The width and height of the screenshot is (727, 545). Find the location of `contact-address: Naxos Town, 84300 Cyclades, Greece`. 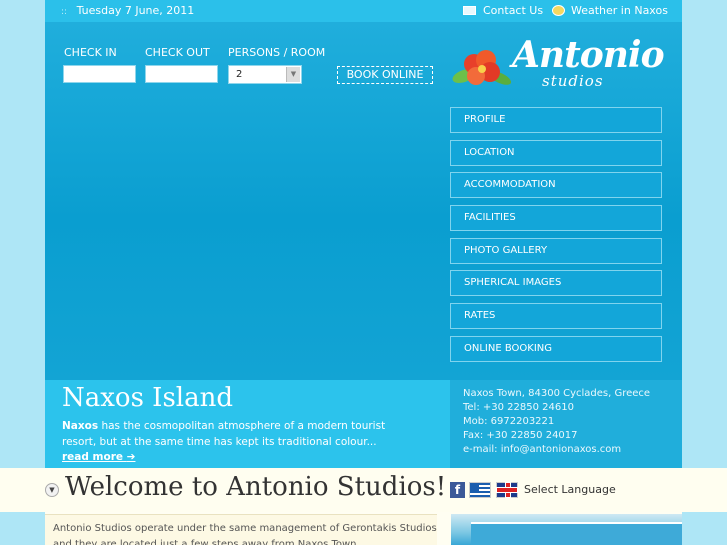

contact-address: Naxos Town, 84300 Cyclades, Greece is located at coordinates (557, 393).